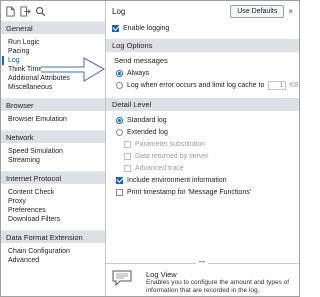 The image size is (320, 297). What do you see at coordinates (53, 201) in the screenshot?
I see `nav-item-proxy: Proxy` at bounding box center [53, 201].